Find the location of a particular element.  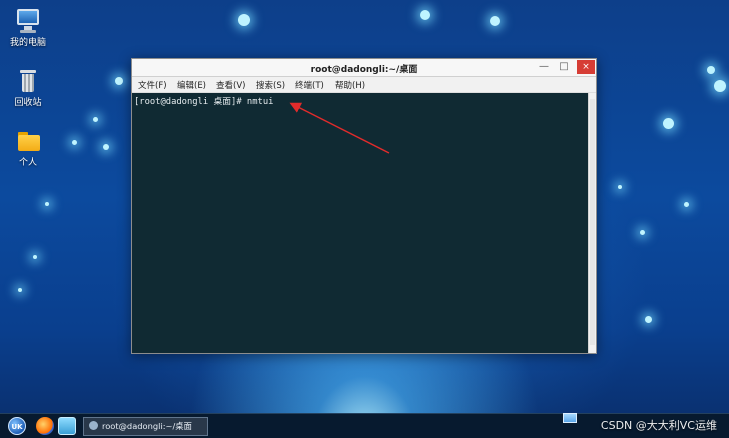

terminal-scrollbar is located at coordinates (592, 223).